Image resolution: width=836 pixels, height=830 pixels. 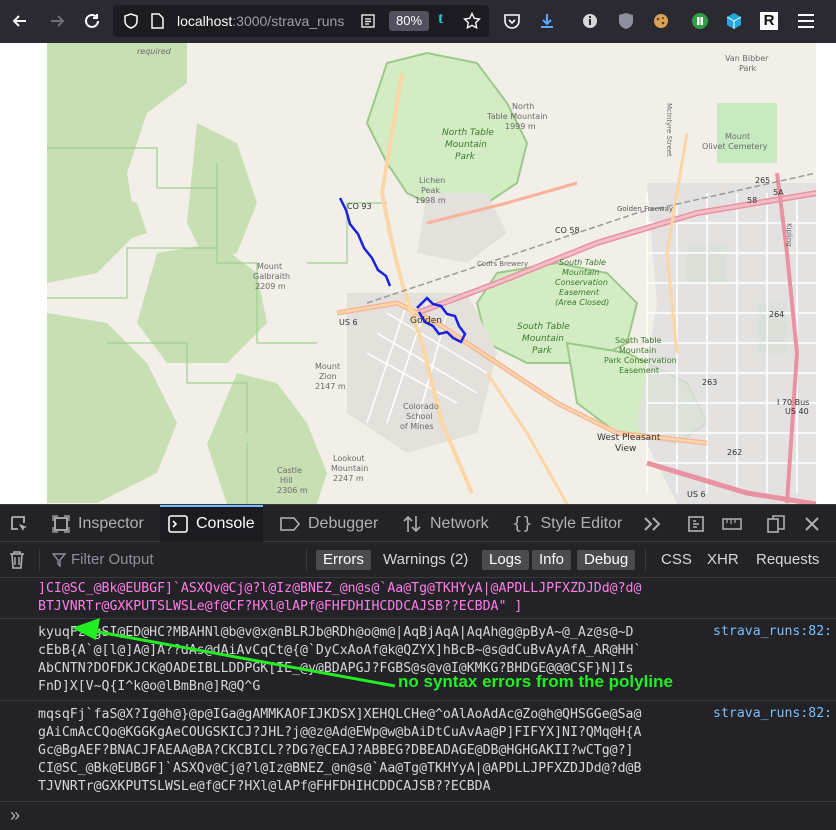 What do you see at coordinates (234, 653) in the screenshot?
I see `annotation-arrow` at bounding box center [234, 653].